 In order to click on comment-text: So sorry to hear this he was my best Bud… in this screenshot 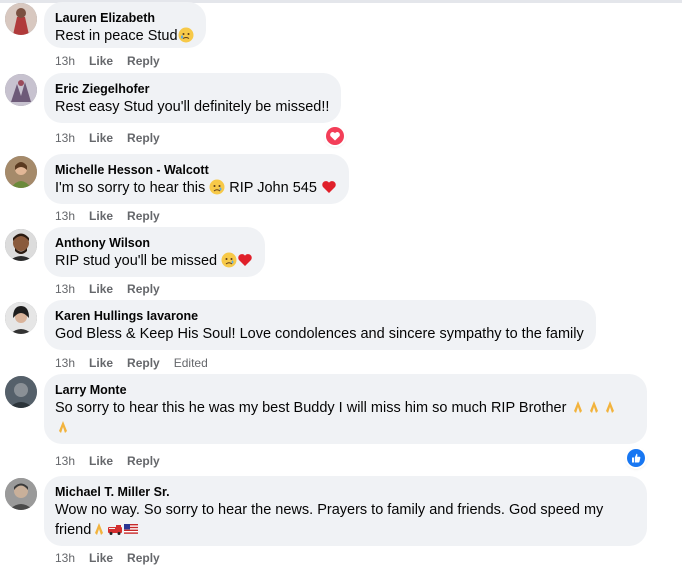, I will do `click(345, 418)`.